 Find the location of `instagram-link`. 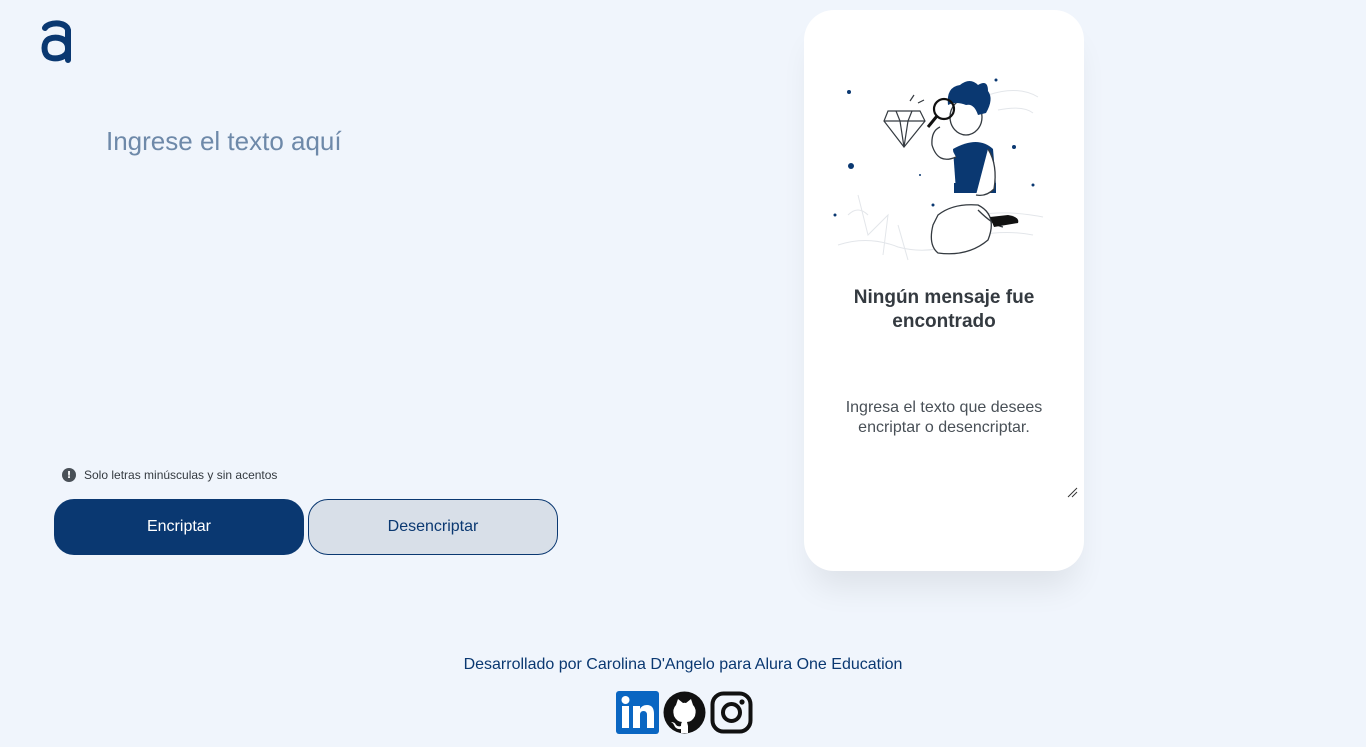

instagram-link is located at coordinates (731, 712).